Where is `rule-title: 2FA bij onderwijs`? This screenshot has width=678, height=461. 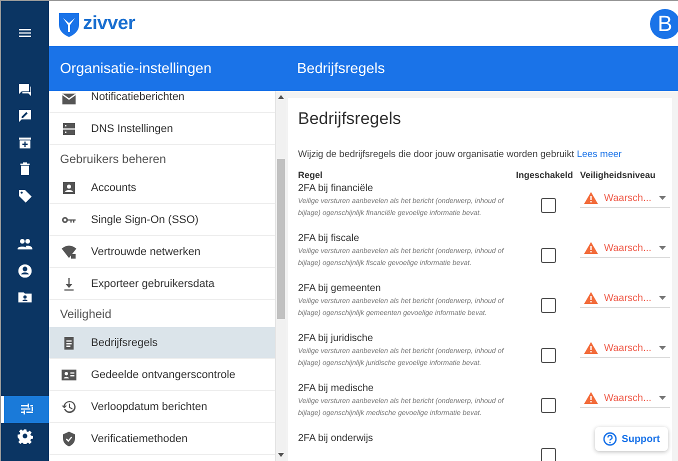
rule-title: 2FA bij onderwijs is located at coordinates (336, 438).